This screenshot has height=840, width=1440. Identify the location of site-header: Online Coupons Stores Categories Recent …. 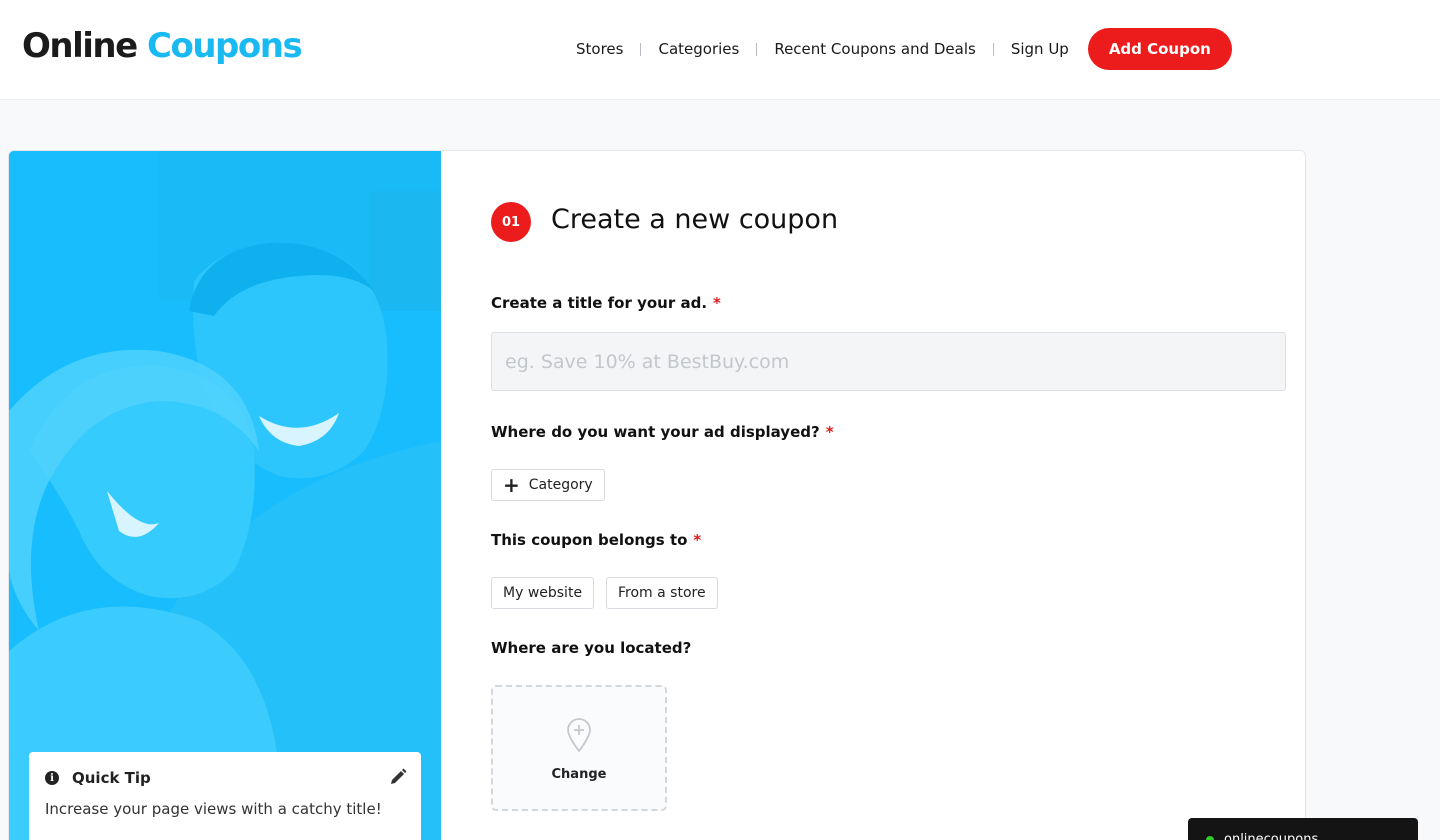
(720, 50).